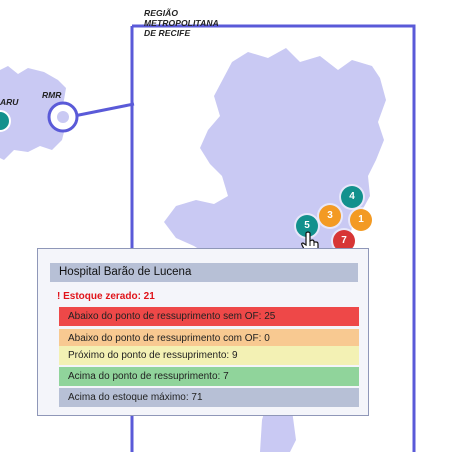  I want to click on status-row-above-max: Acima do estoque máximo: 71, so click(209, 397).